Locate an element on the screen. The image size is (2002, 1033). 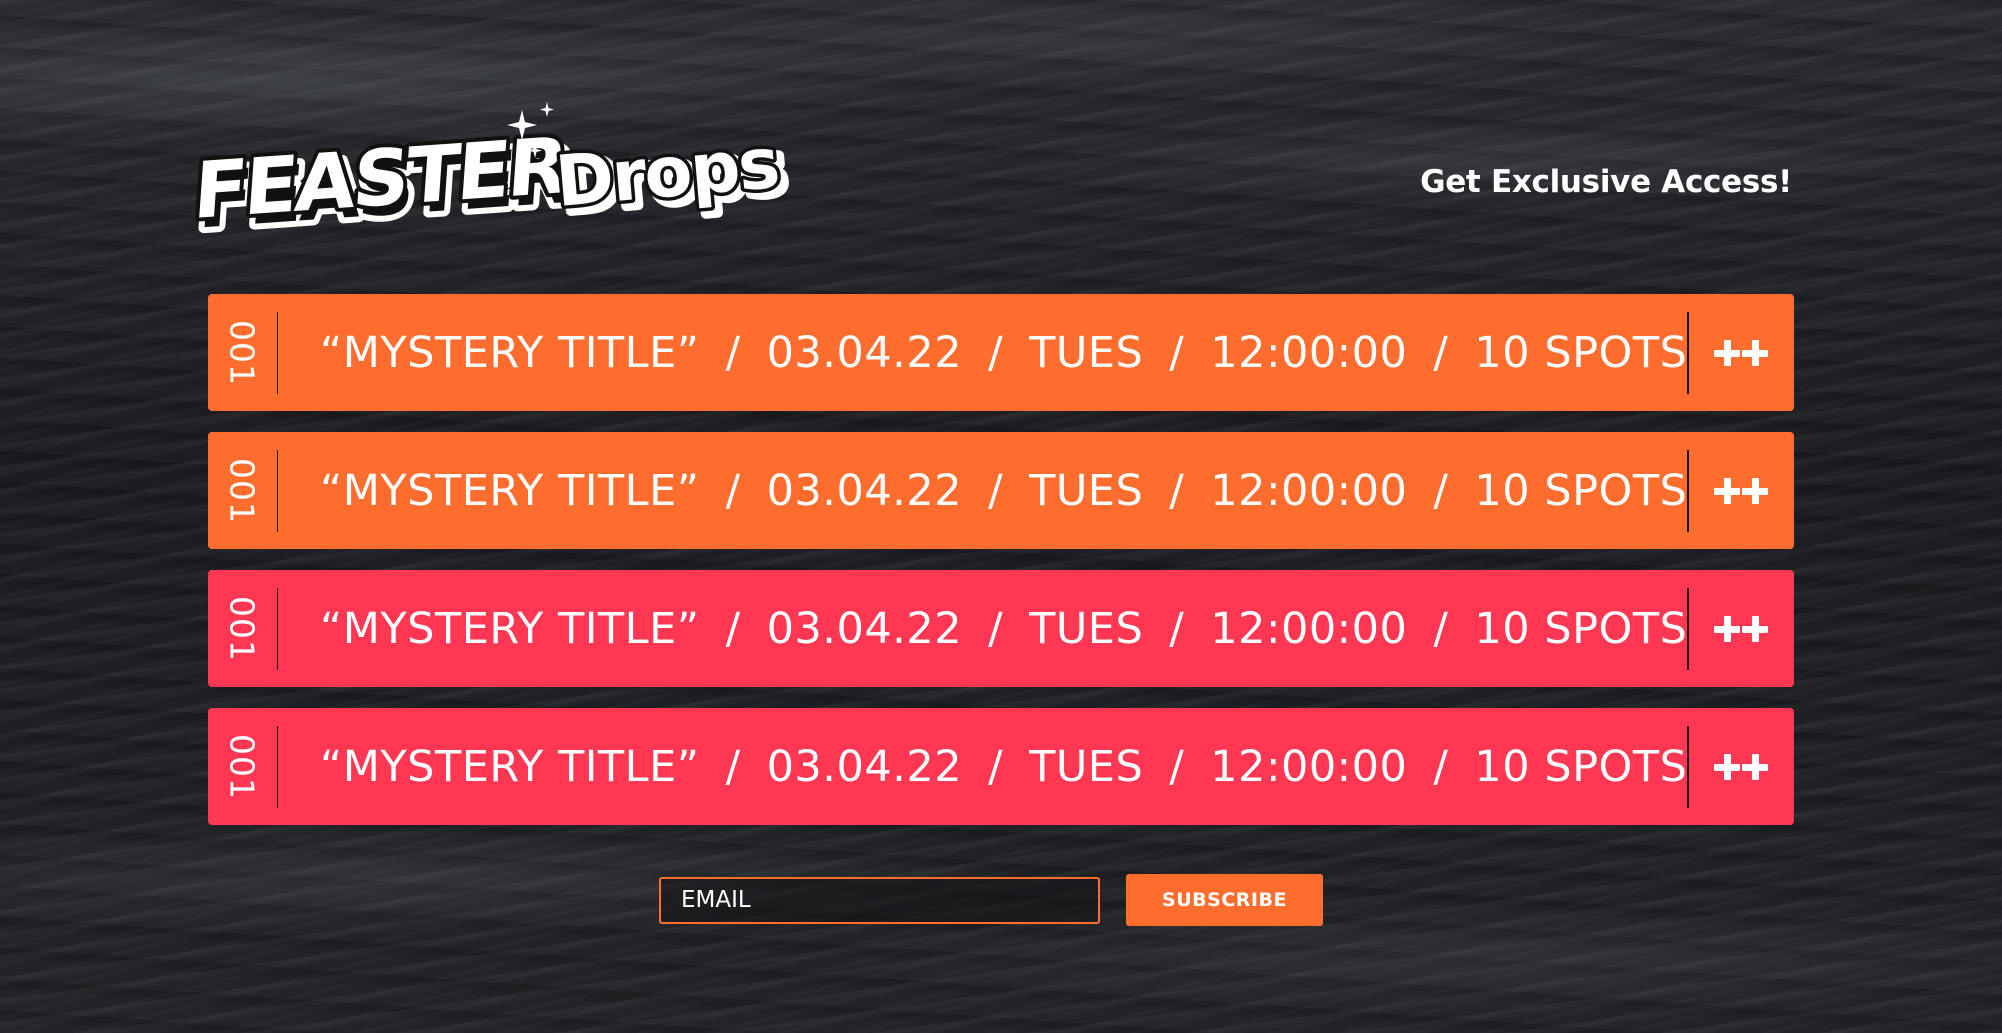
email-input is located at coordinates (879, 900).